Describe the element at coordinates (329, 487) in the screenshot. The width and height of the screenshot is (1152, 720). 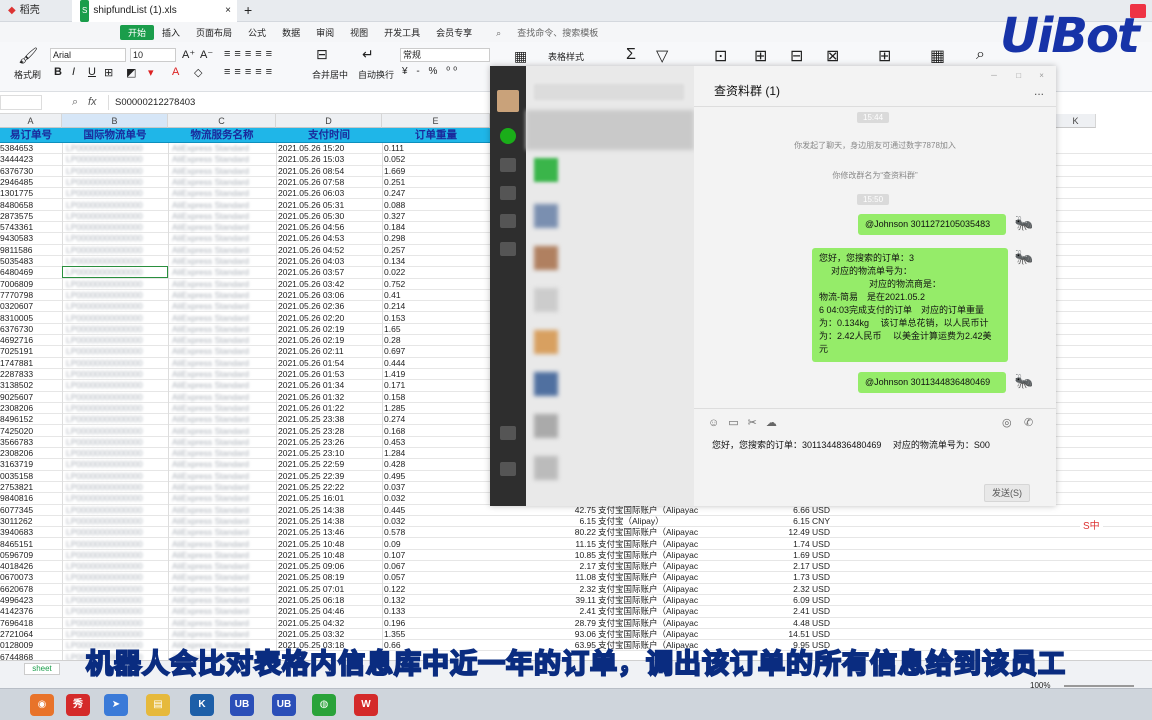
I see `table-cell: 2021.05.25 22:22` at that location.